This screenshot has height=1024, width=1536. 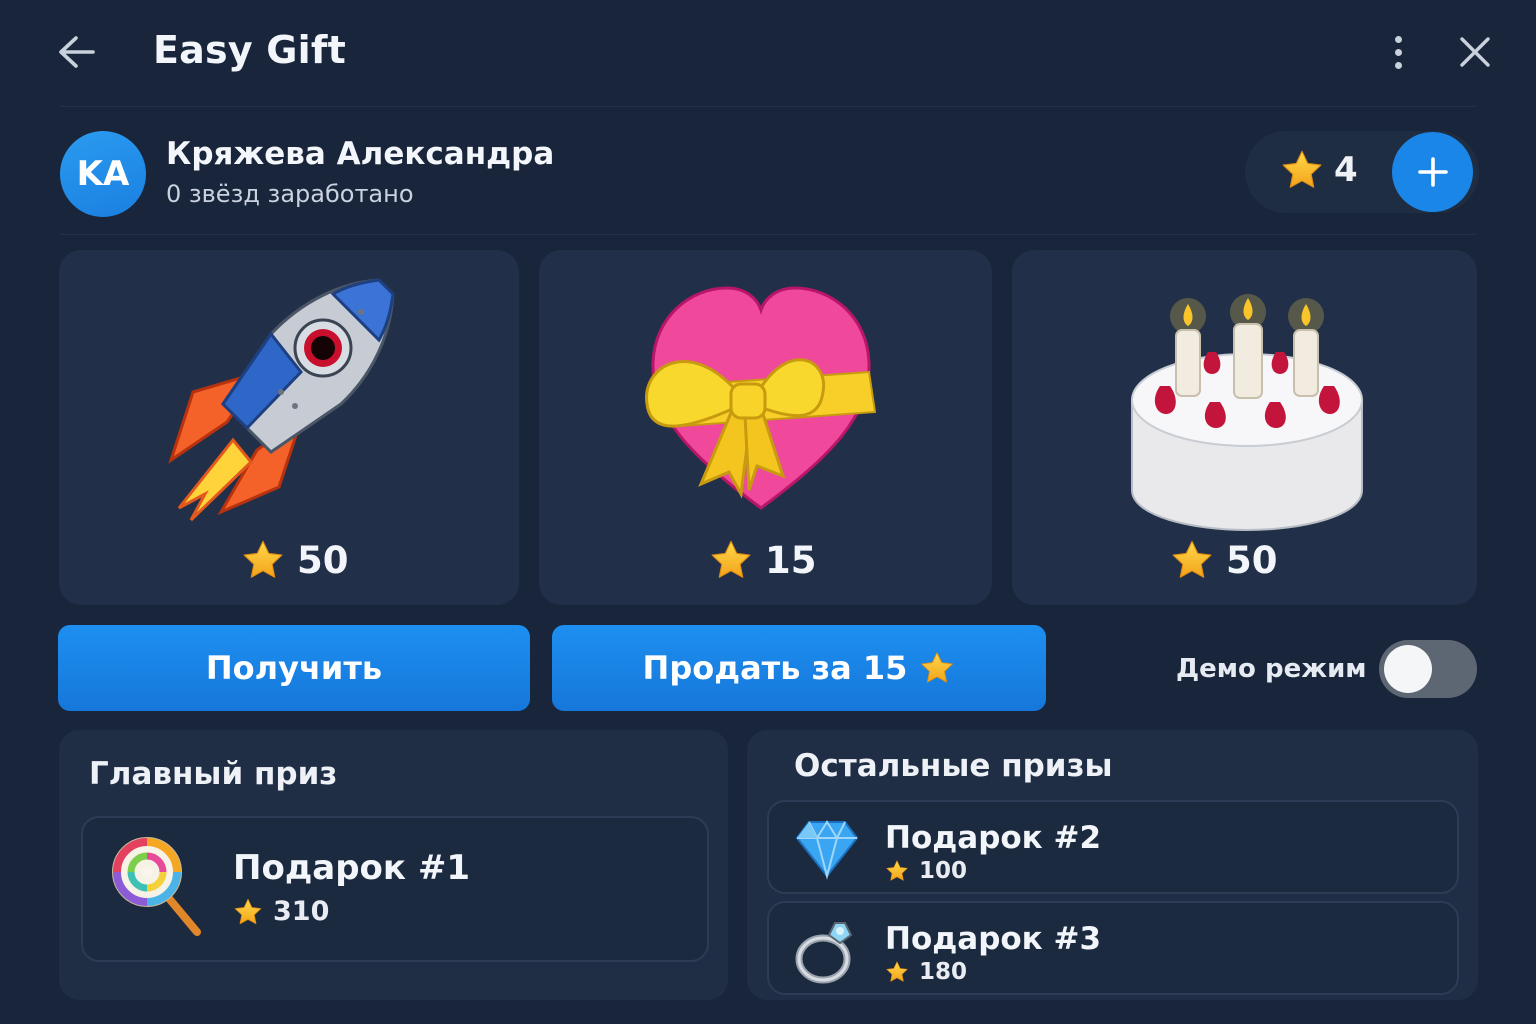 What do you see at coordinates (943, 871) in the screenshot?
I see `prize-price-value: 100` at bounding box center [943, 871].